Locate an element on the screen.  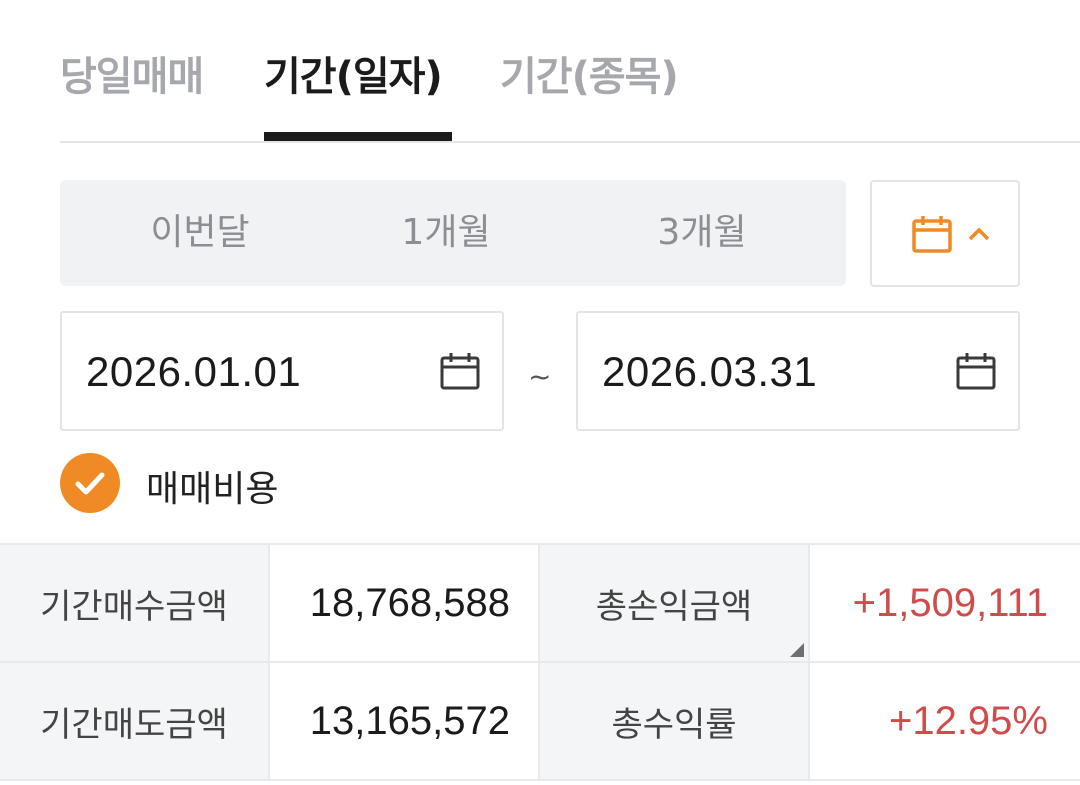
info-corner-icon is located at coordinates (797, 650).